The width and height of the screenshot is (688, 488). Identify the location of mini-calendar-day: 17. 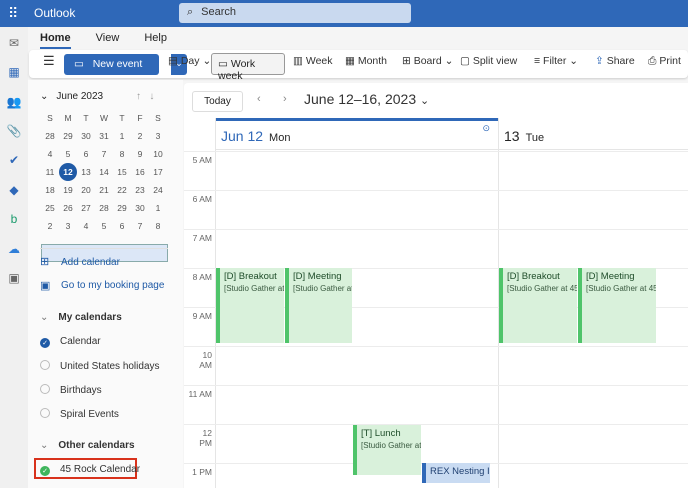
(158, 172).